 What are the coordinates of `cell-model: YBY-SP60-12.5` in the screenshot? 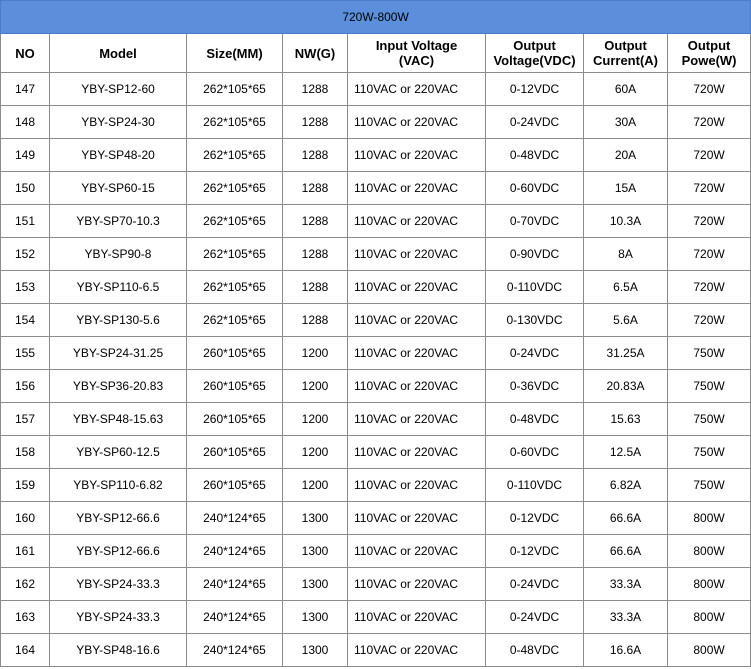 It's located at (118, 452).